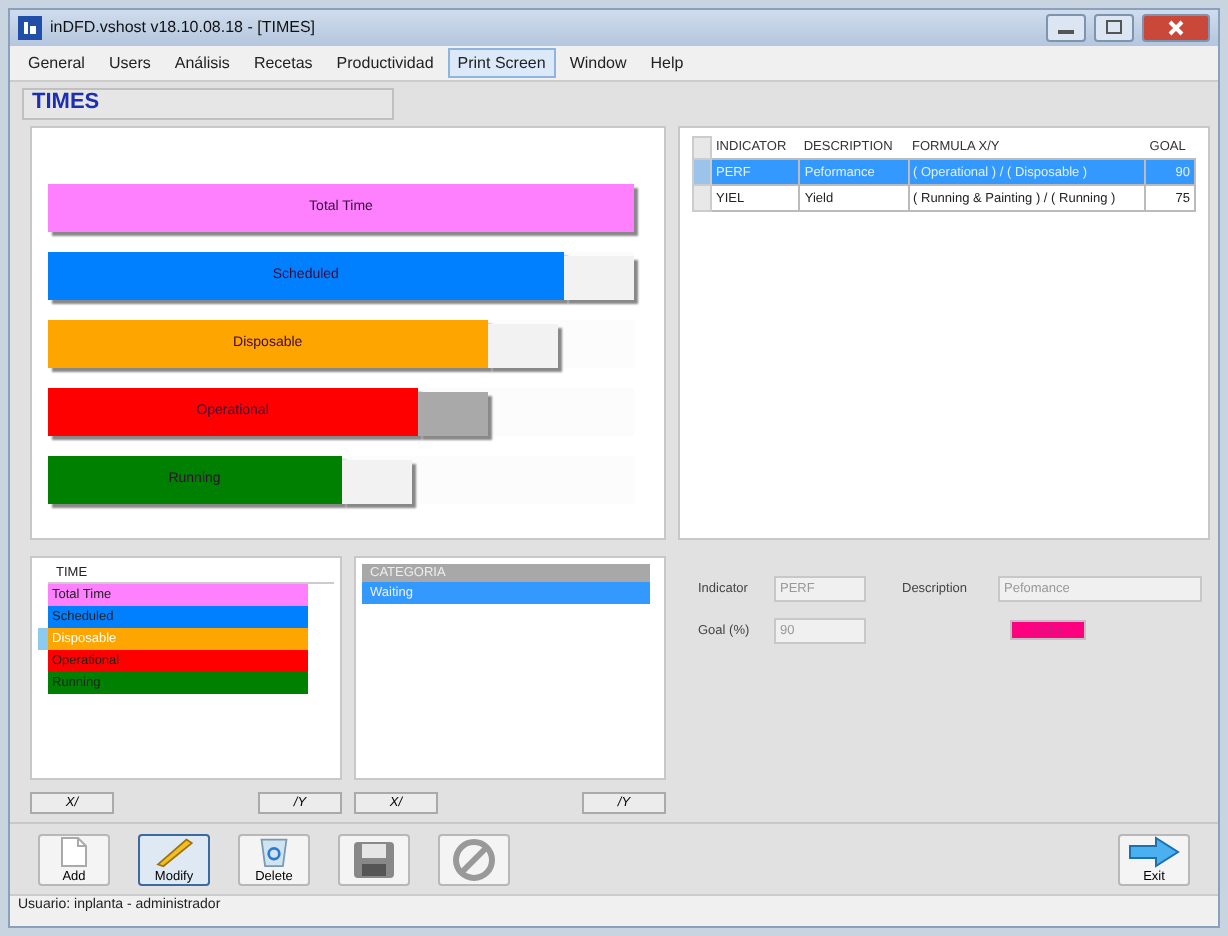 The image size is (1228, 936). Describe the element at coordinates (374, 859) in the screenshot. I see `save-button` at that location.